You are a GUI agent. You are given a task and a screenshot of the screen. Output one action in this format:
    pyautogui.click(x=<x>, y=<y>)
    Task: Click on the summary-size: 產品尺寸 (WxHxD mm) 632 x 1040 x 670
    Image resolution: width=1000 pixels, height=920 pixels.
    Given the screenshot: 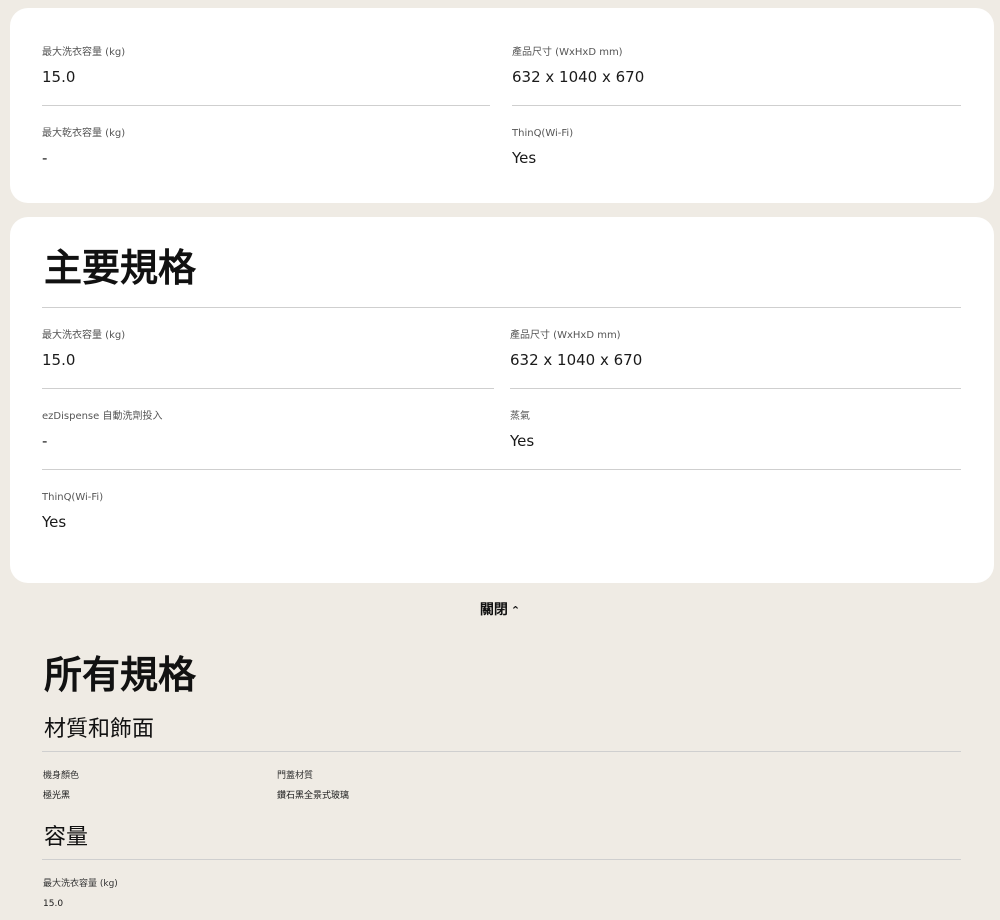 What is the action you would take?
    pyautogui.click(x=578, y=66)
    